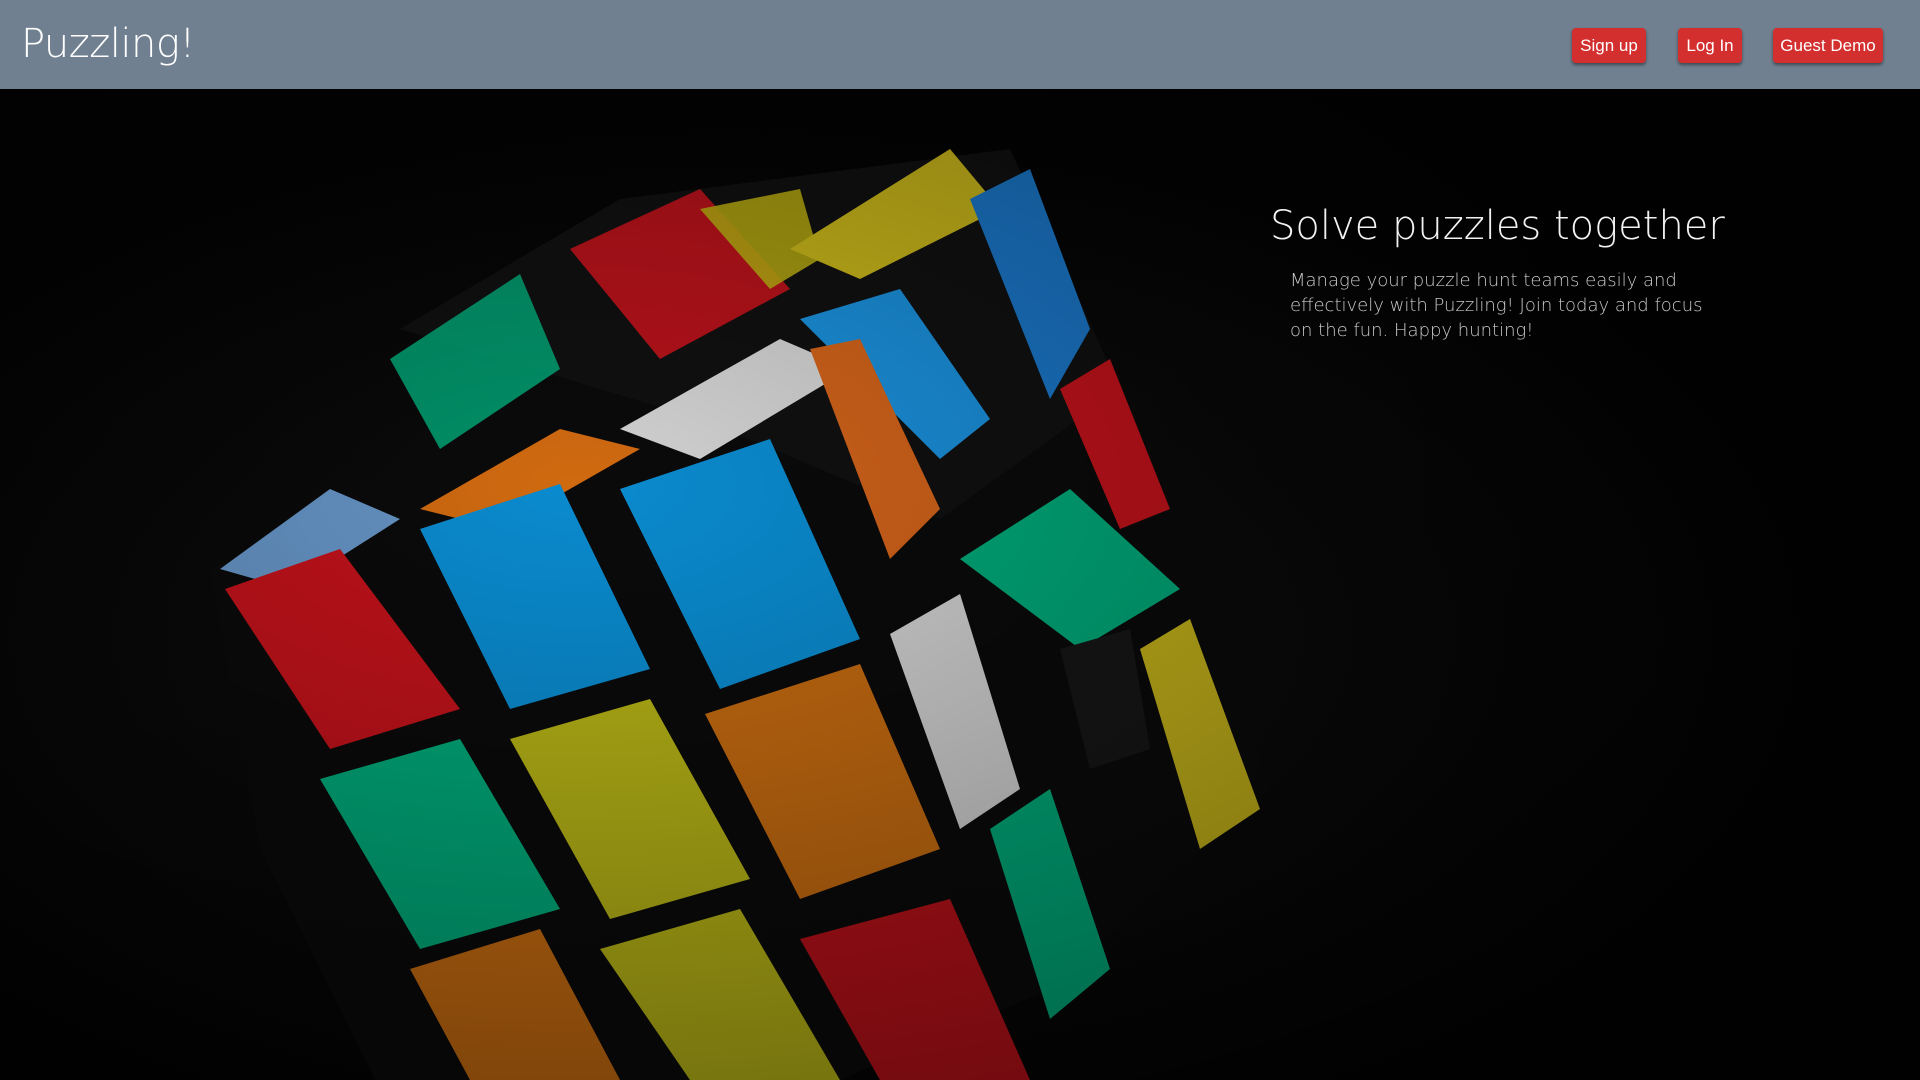 The image size is (1920, 1080). I want to click on login-button: Log In, so click(1710, 45).